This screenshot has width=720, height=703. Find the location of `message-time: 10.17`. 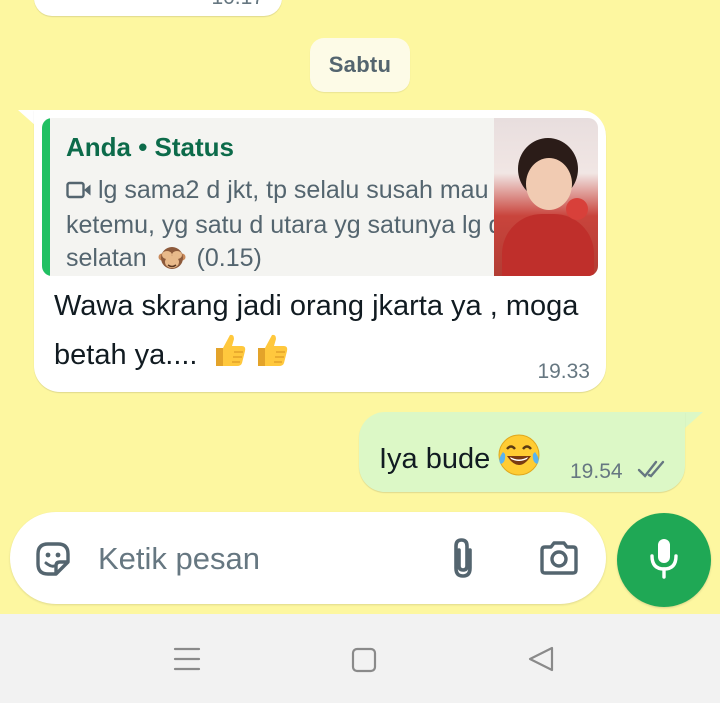

message-time: 10.17 is located at coordinates (237, 5).